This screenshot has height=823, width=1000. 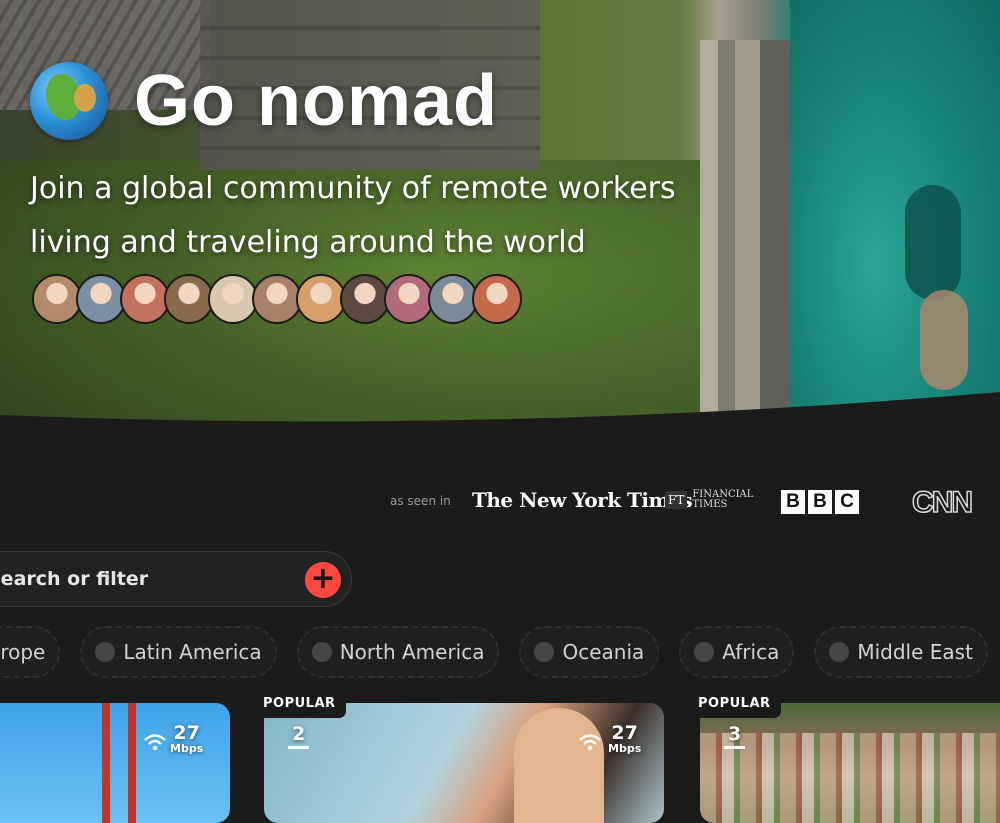 I want to click on subtitle-line-2: living and traveling around the world, so click(x=308, y=242).